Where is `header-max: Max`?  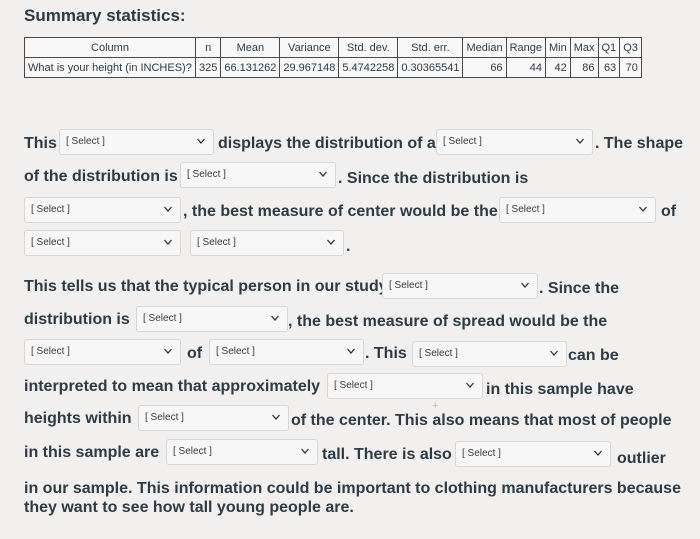 header-max: Max is located at coordinates (584, 47).